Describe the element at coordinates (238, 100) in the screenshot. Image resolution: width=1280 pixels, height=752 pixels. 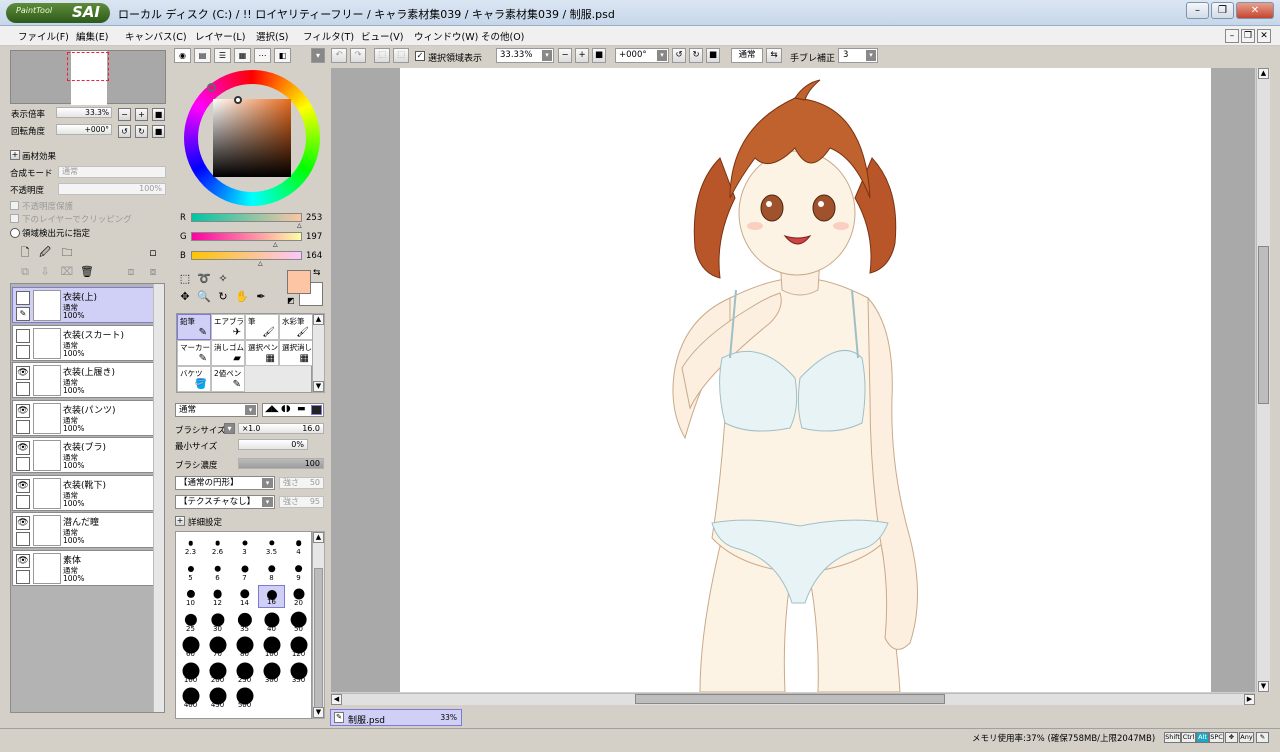
I see `sv-picker-handle` at that location.